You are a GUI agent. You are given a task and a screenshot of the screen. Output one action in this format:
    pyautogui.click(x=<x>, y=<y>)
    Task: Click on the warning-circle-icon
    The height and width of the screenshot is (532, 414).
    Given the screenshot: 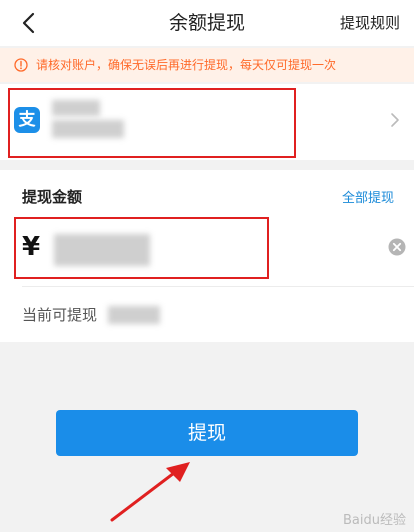 What is the action you would take?
    pyautogui.click(x=21, y=65)
    